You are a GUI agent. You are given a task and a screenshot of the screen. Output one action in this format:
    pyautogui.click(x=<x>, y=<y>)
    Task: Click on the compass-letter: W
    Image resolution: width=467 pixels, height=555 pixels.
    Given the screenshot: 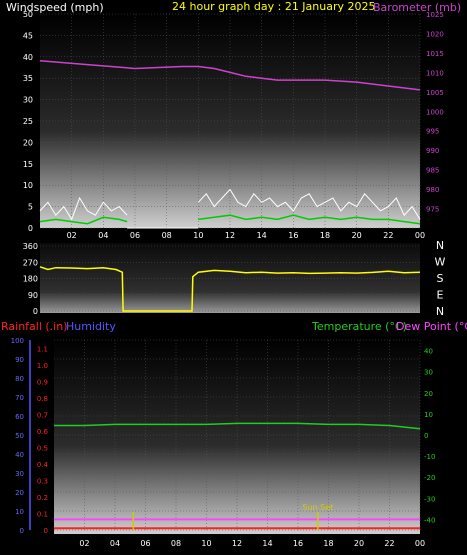 What is the action you would take?
    pyautogui.click(x=440, y=262)
    